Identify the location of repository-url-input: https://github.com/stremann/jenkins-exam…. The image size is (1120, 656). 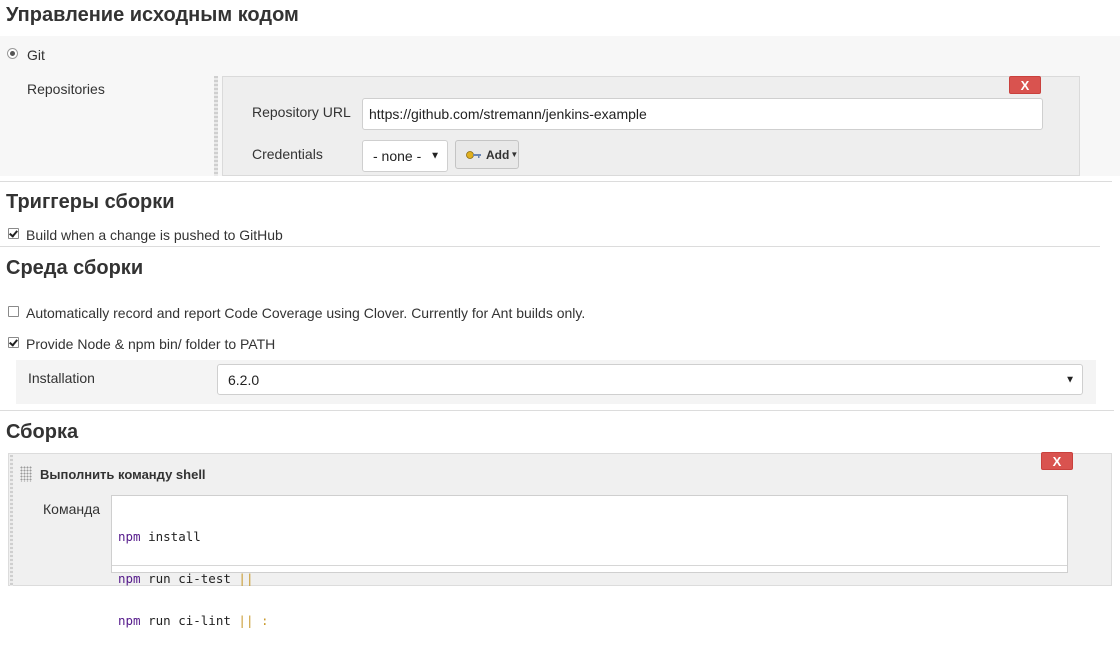
(702, 114).